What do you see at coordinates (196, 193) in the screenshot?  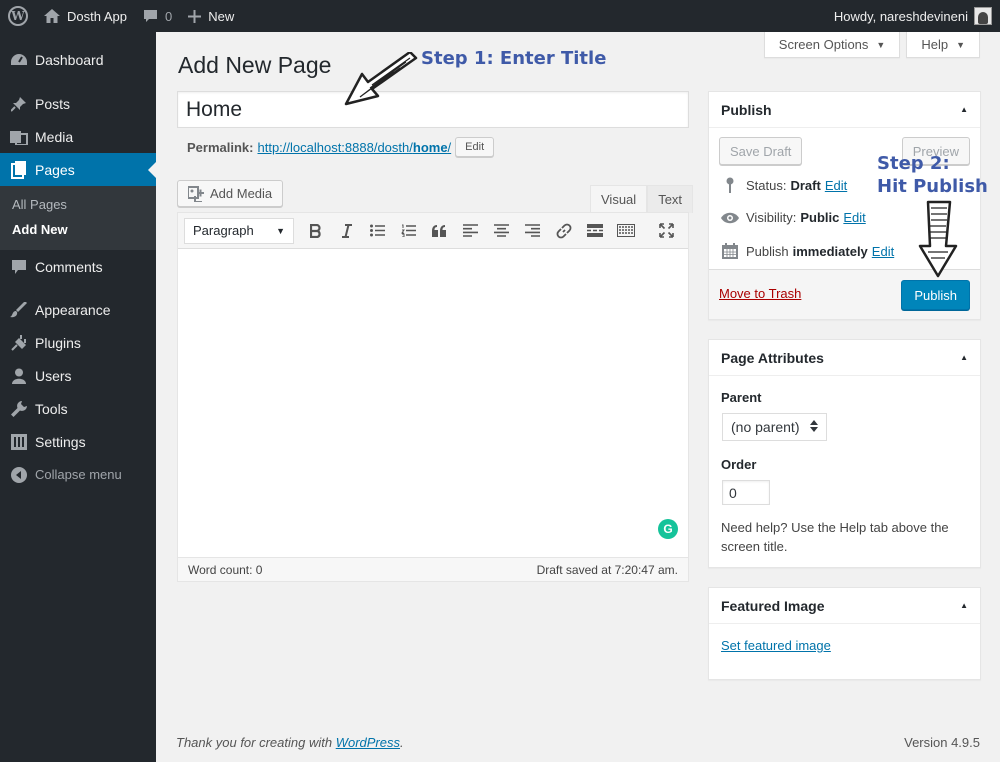 I see `add-media-icon` at bounding box center [196, 193].